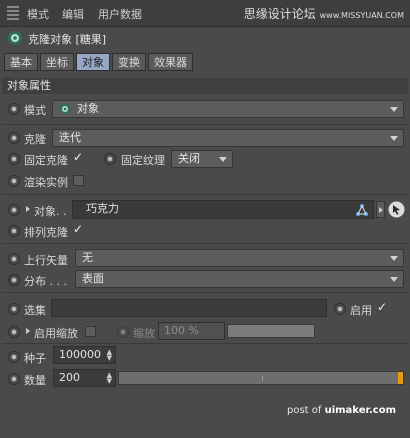 This screenshot has width=410, height=438. What do you see at coordinates (46, 182) in the screenshot?
I see `render-label: 渲染实例` at bounding box center [46, 182].